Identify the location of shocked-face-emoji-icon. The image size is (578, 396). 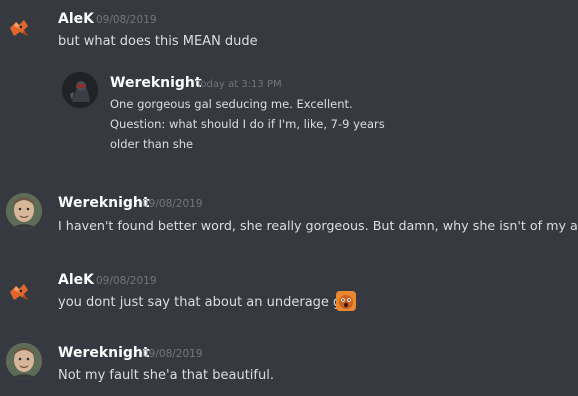
(346, 301).